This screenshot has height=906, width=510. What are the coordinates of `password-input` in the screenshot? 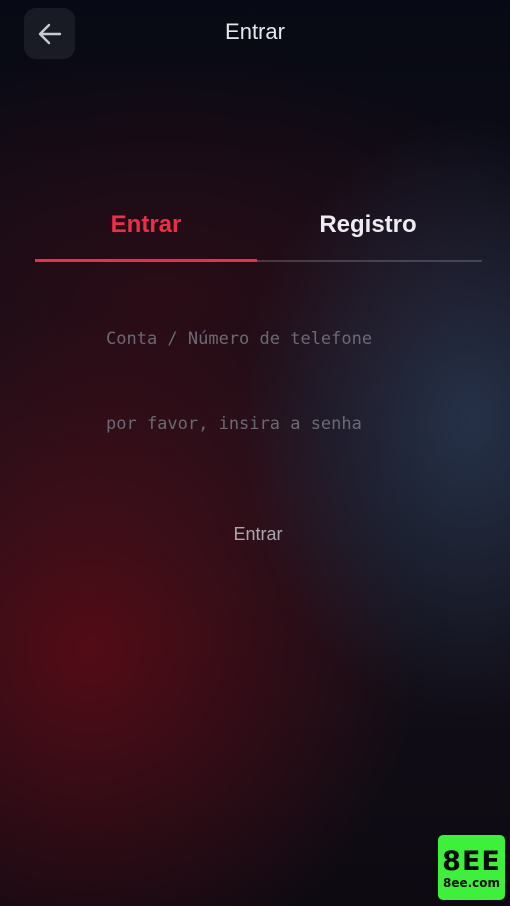 It's located at (266, 424).